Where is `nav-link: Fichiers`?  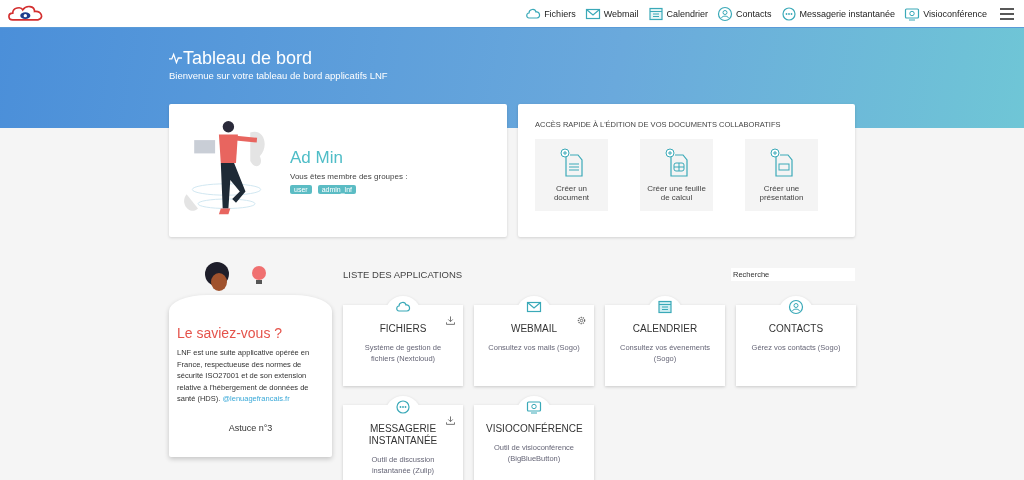
nav-link: Fichiers is located at coordinates (550, 13).